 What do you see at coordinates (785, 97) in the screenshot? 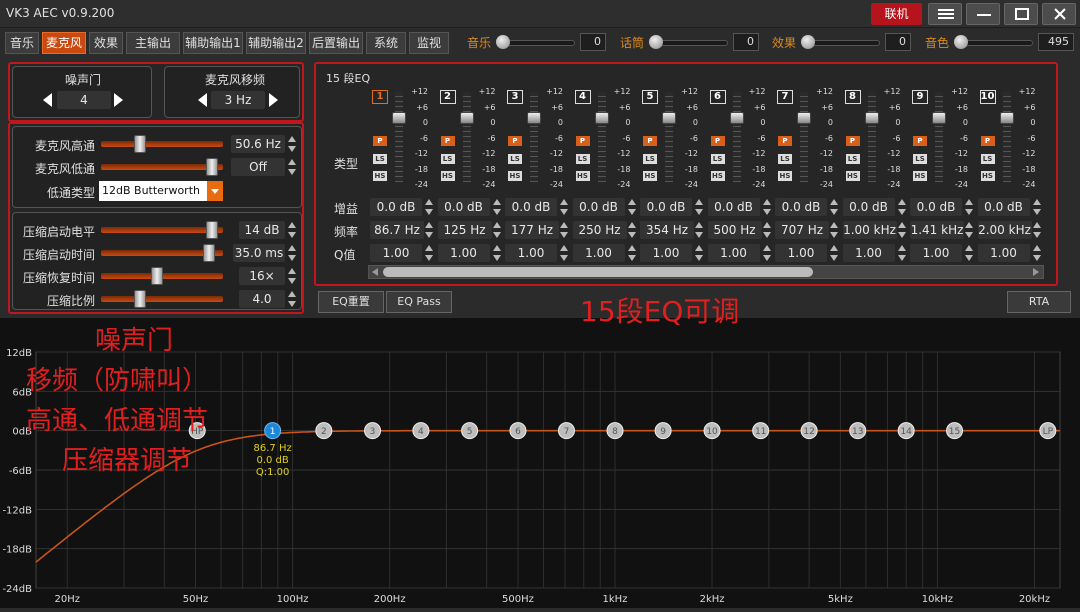
I see `eq-band-number: 7` at bounding box center [785, 97].